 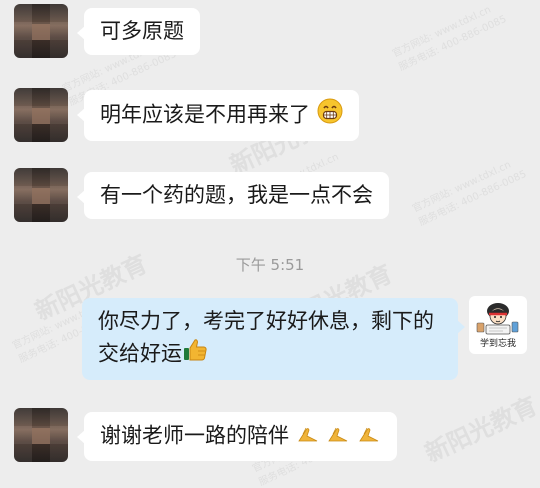 I want to click on message-timestamp: 下午 5:51, so click(x=270, y=265).